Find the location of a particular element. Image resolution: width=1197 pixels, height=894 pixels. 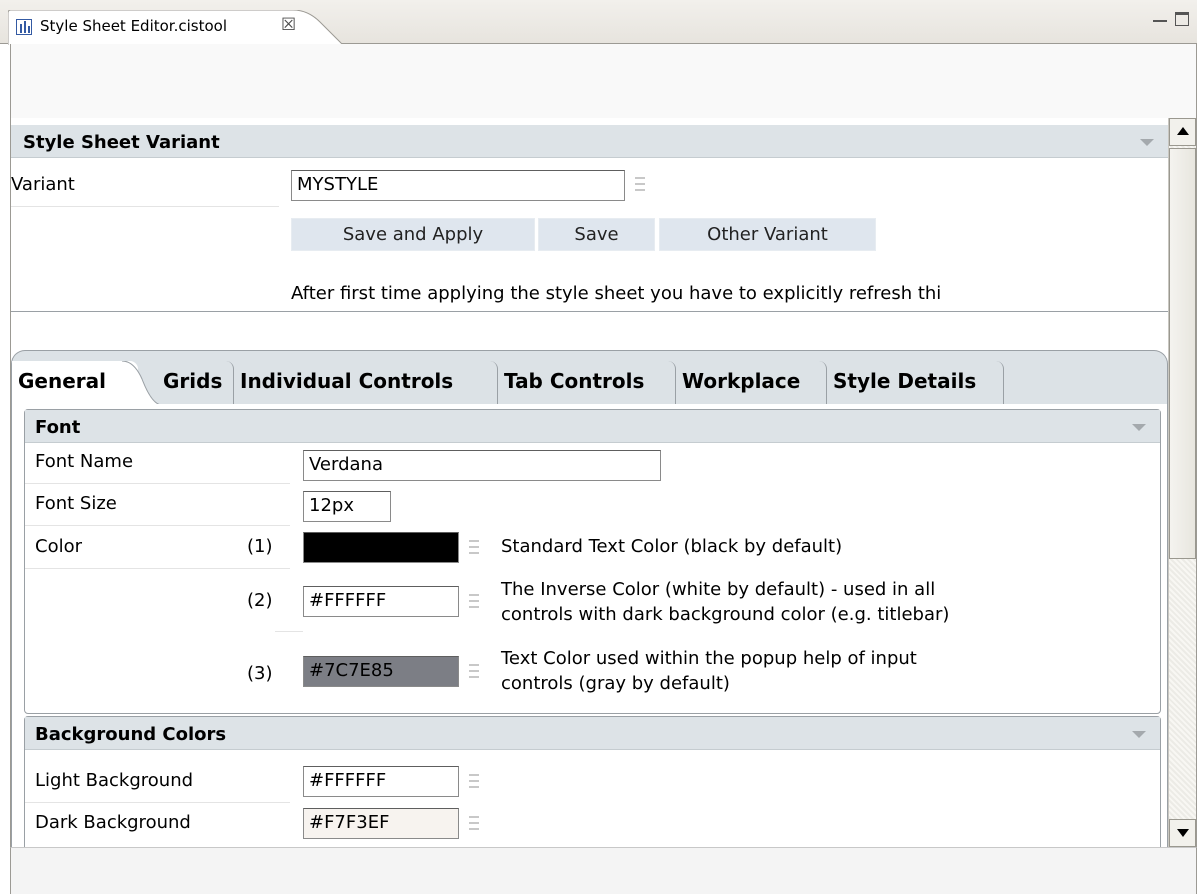

color-index-3: (3) is located at coordinates (260, 673).